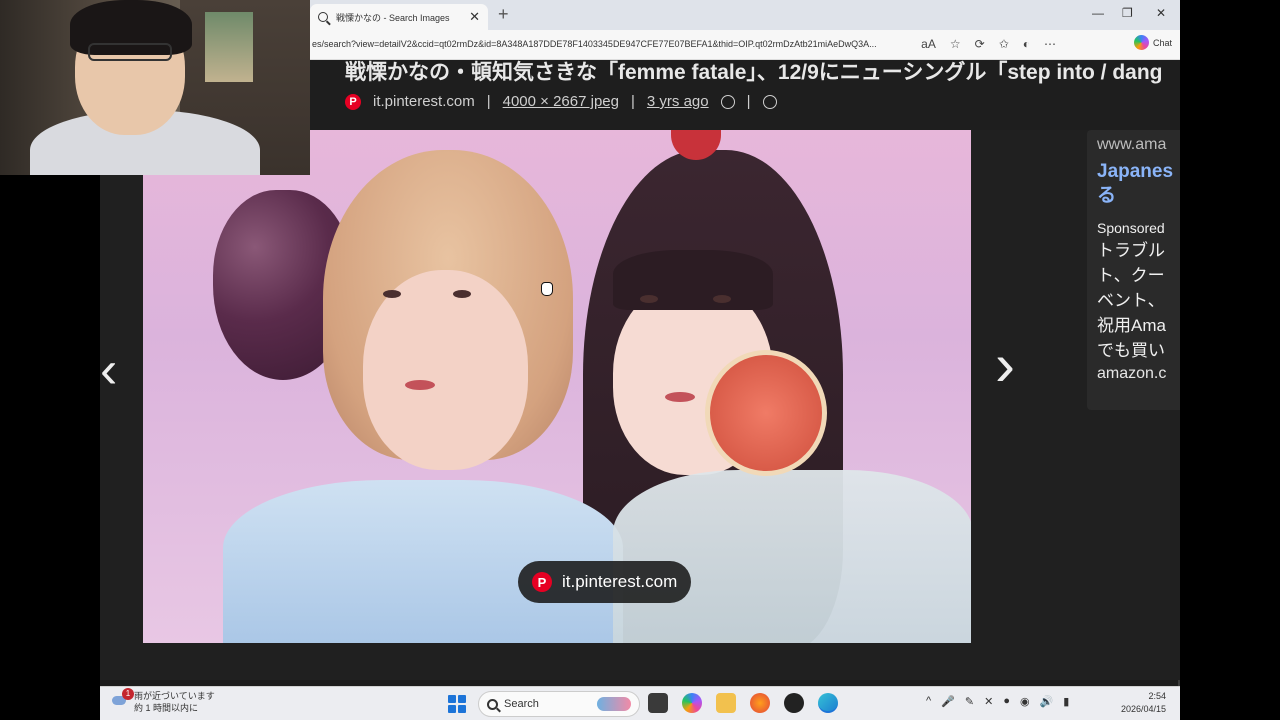 Image resolution: width=1280 pixels, height=720 pixels. I want to click on notification-badge: 1, so click(128, 694).